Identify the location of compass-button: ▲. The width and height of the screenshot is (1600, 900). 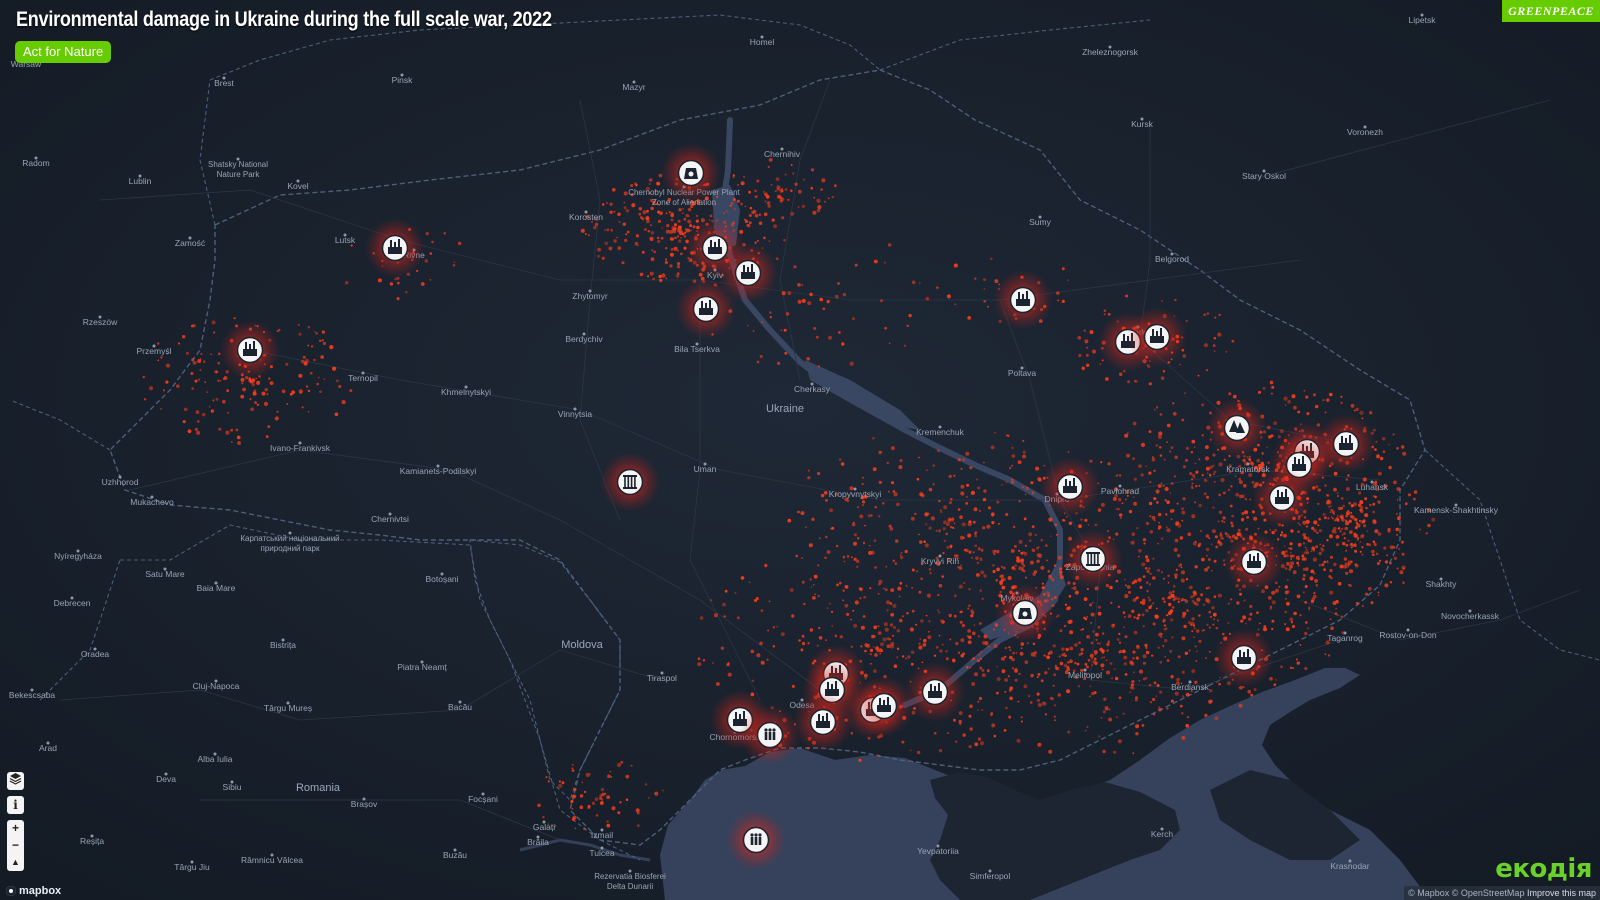
(15, 862).